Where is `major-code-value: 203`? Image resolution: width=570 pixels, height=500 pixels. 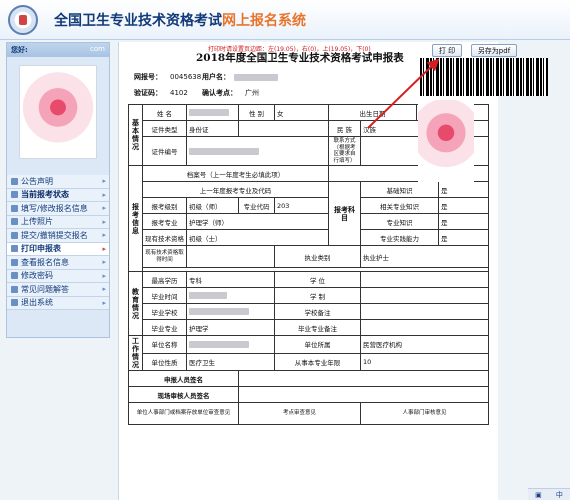
major-code-value: 203 is located at coordinates (301, 205).